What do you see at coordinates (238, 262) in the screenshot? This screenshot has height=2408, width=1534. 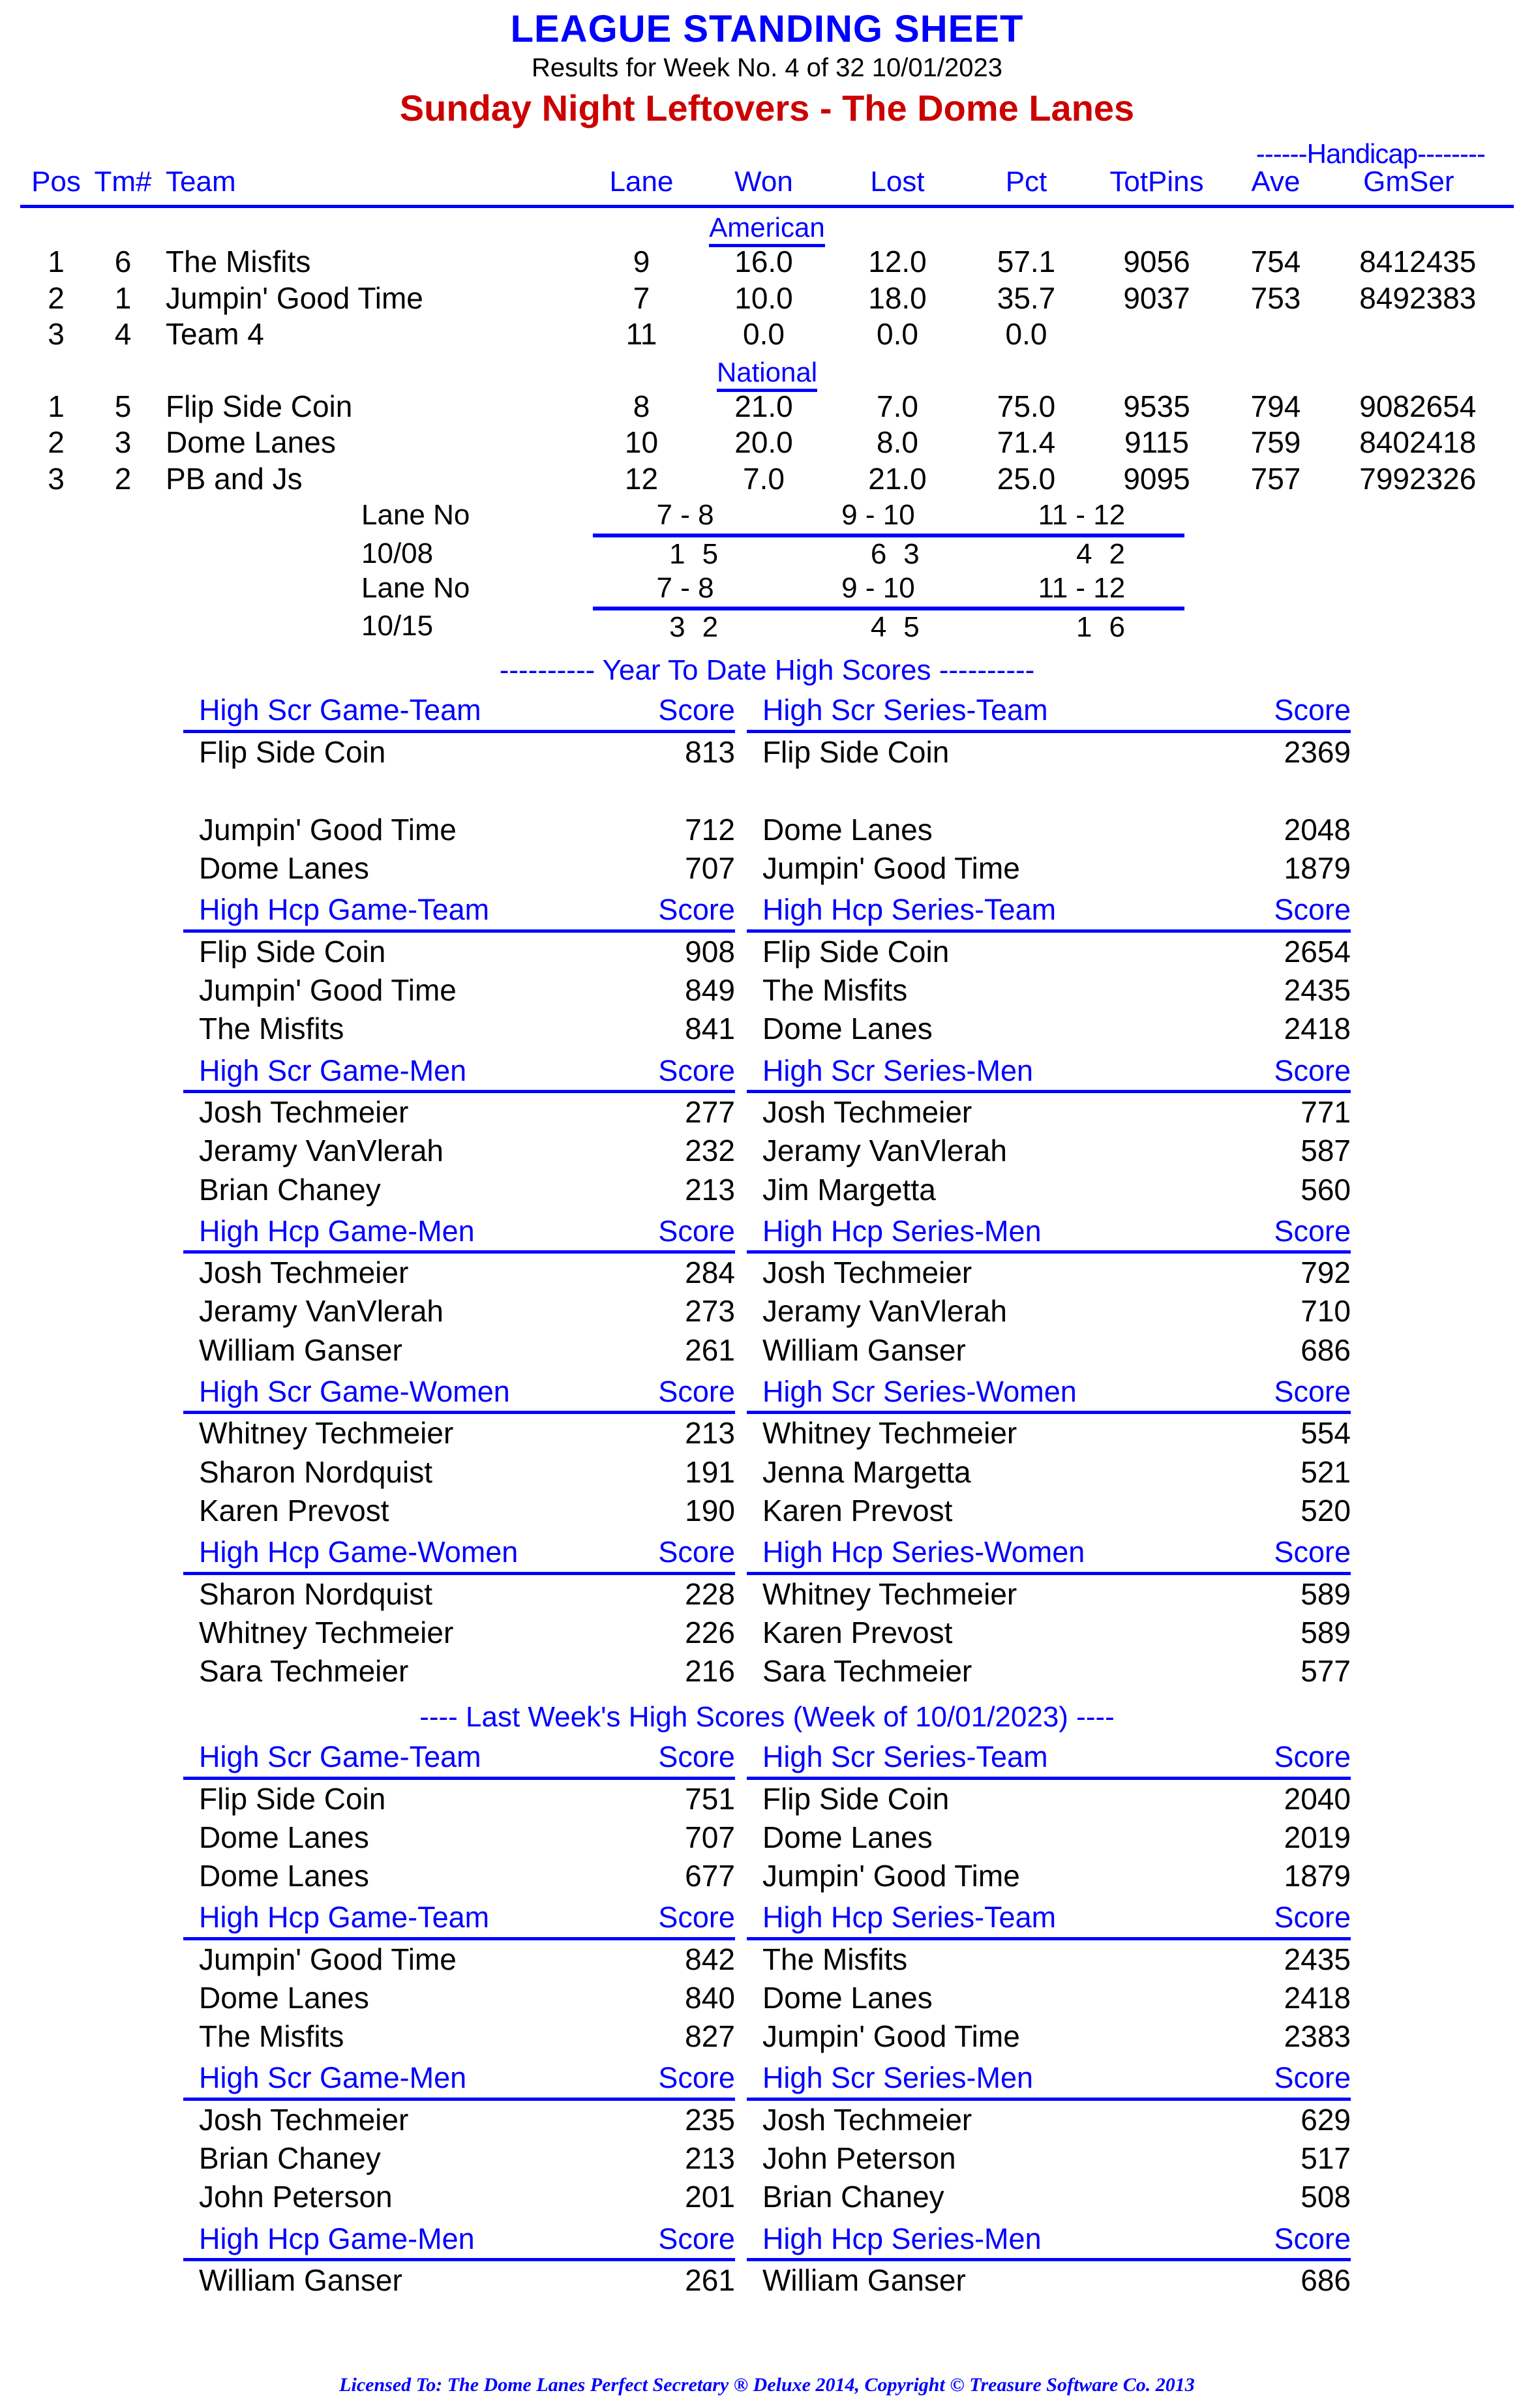 I see `cell-team: The Misfits` at bounding box center [238, 262].